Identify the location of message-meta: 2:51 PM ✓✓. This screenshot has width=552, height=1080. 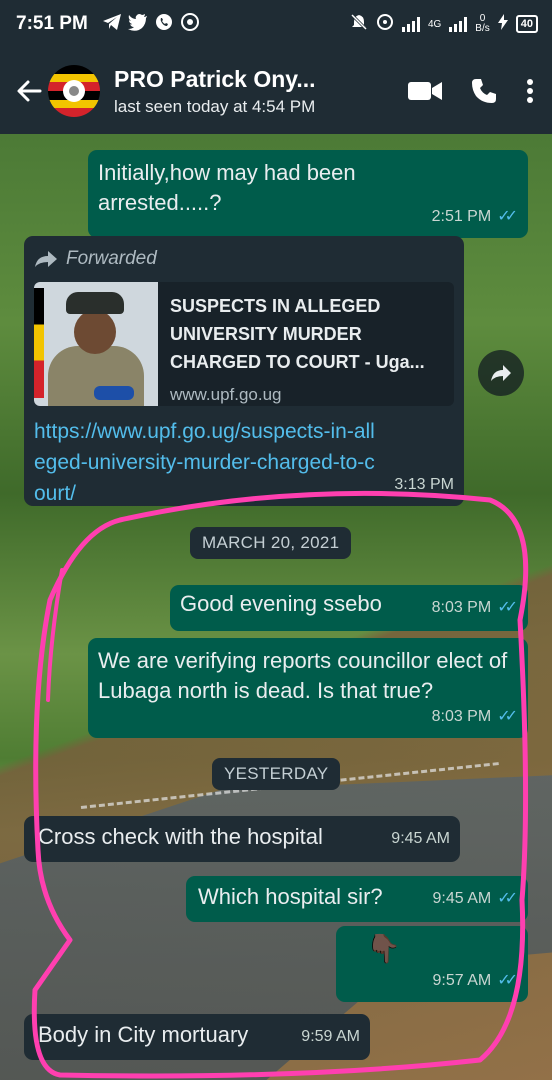
(475, 217).